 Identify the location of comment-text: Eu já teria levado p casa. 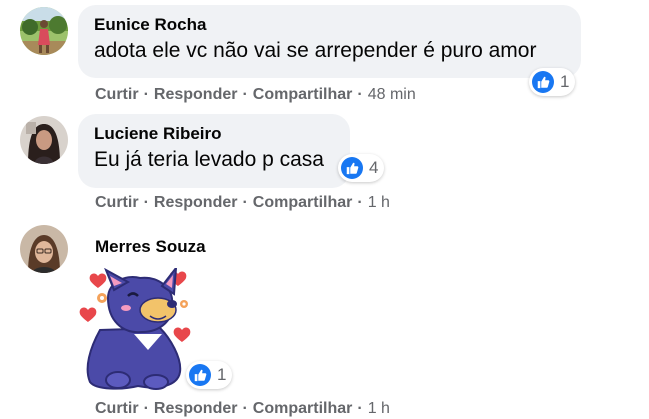
(209, 159).